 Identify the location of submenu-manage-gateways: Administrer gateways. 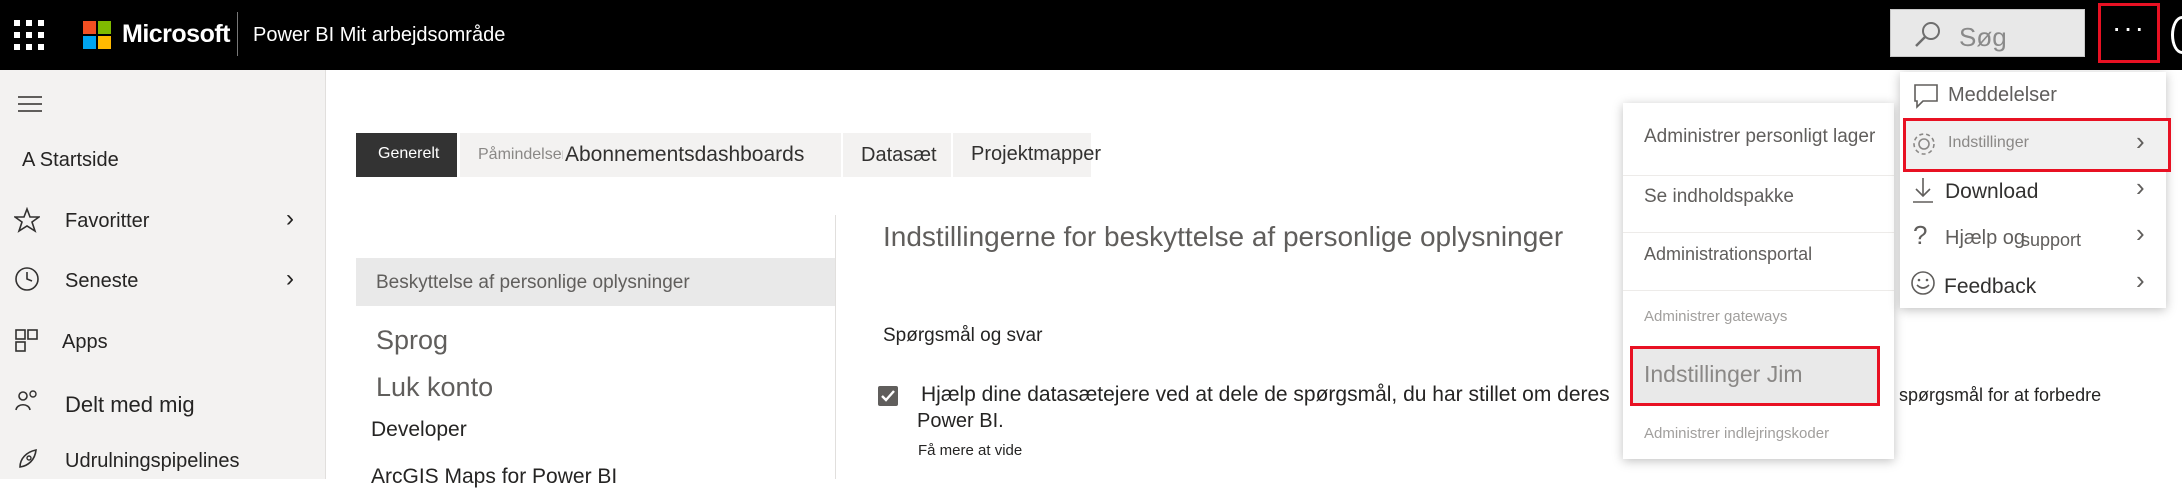
(1715, 316).